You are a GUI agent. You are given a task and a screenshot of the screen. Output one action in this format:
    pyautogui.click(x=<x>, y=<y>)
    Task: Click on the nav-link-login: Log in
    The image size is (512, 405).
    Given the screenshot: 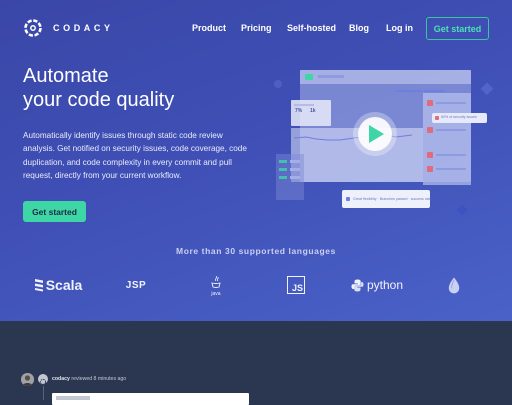 What is the action you would take?
    pyautogui.click(x=399, y=28)
    